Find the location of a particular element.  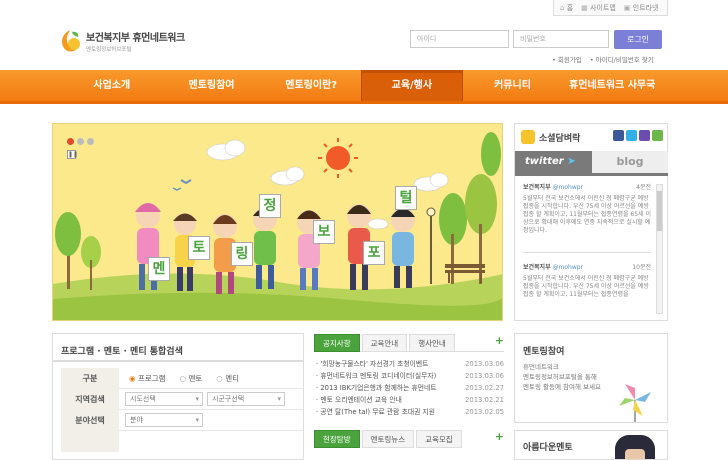

search-row-type: 구분 ◉ 프로그램 ○ 멘토 ○ 멘티 is located at coordinates (182, 378).